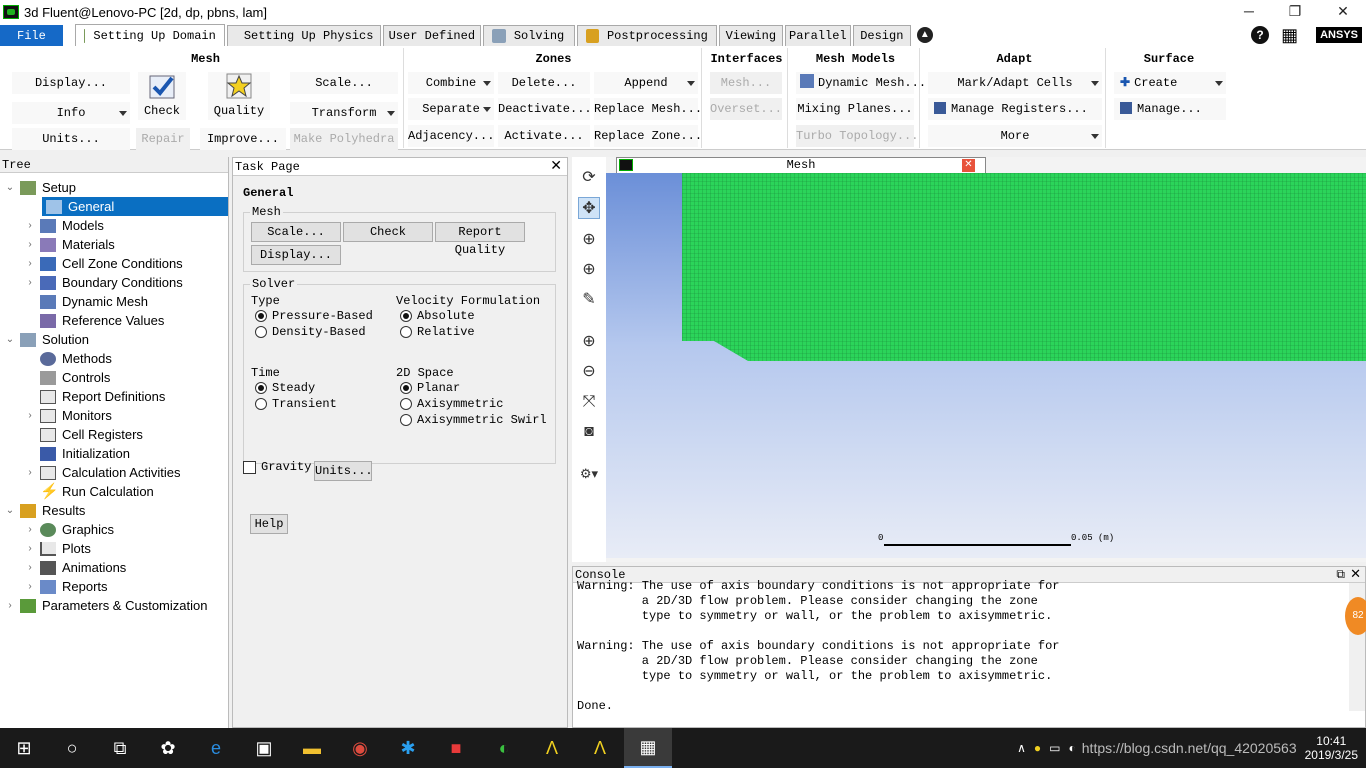 The height and width of the screenshot is (768, 1366). I want to click on view-options-icon: ⚙▾, so click(589, 474).